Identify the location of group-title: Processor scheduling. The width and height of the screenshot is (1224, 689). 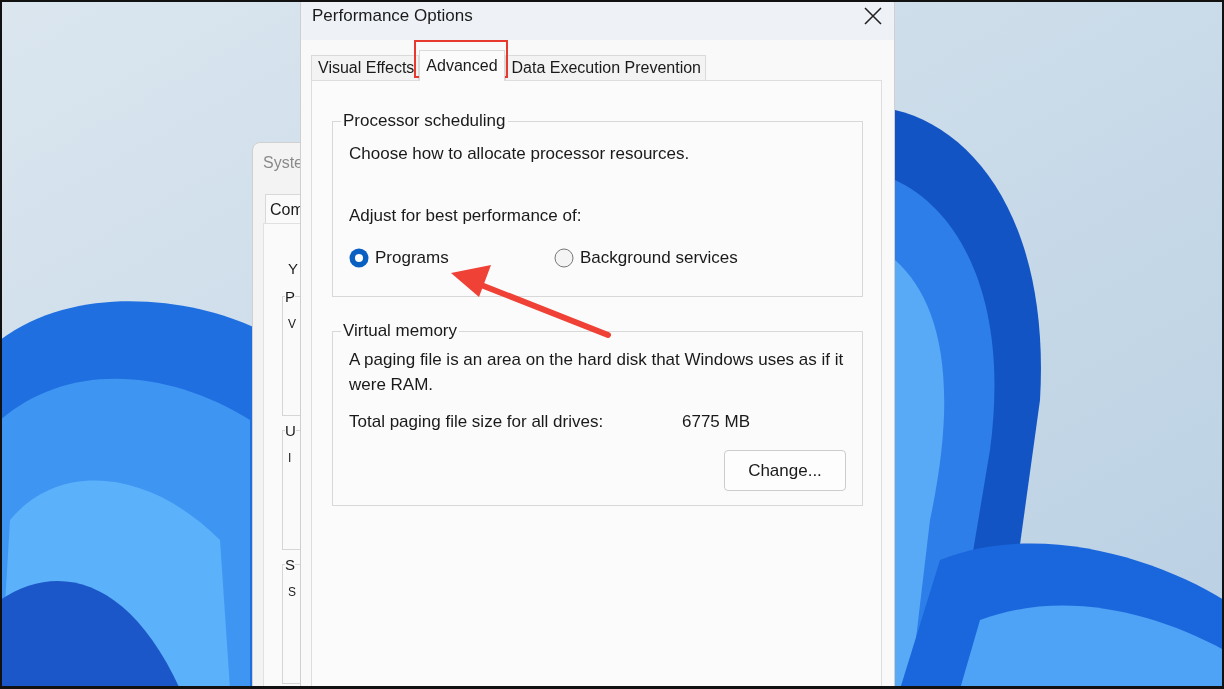
(424, 121).